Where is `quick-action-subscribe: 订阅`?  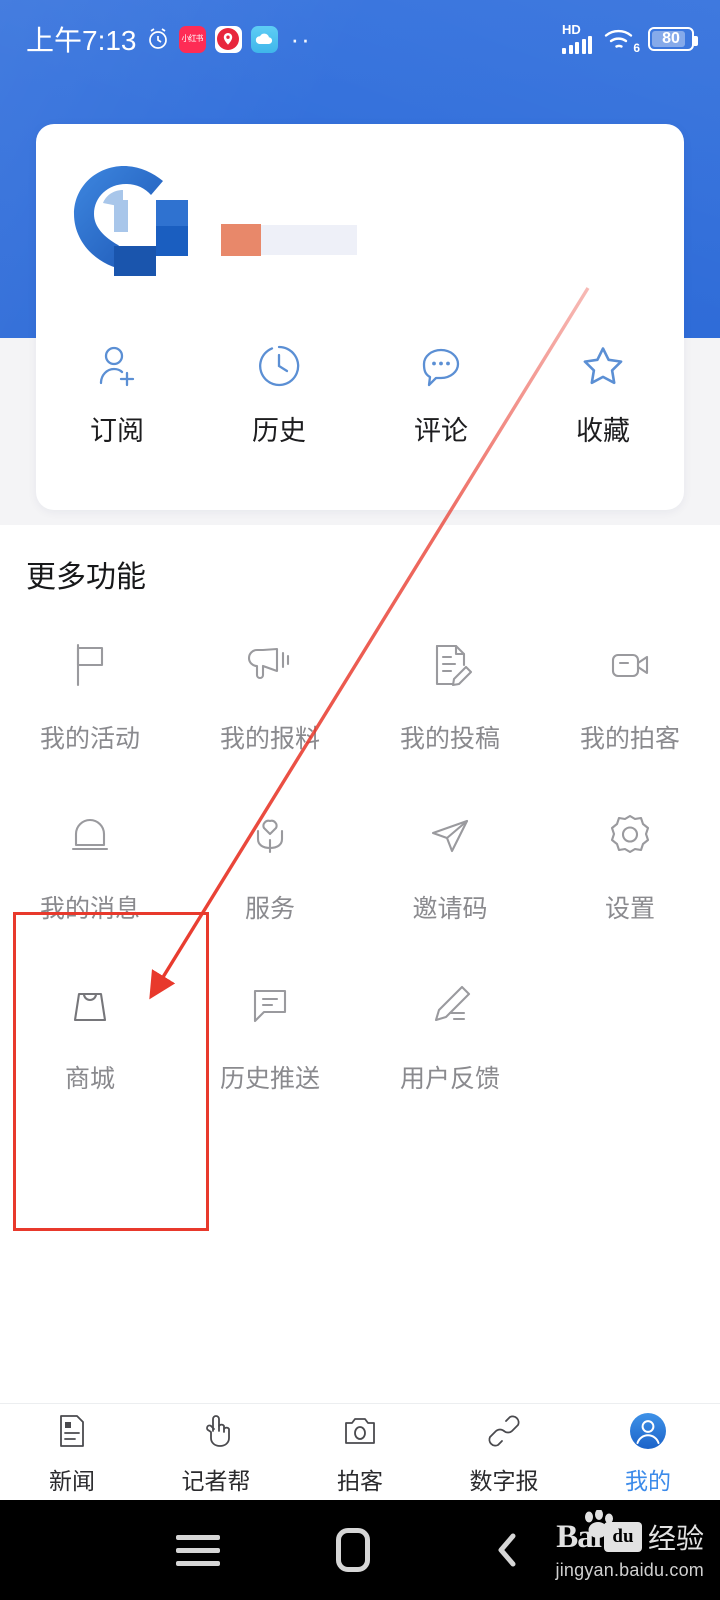
quick-action-subscribe: 订阅 is located at coordinates (117, 394).